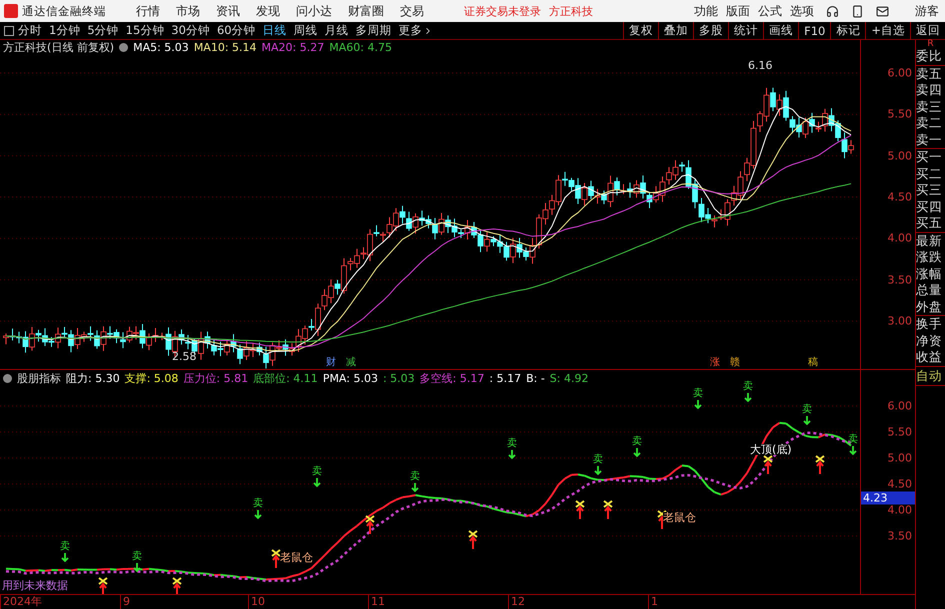 Image resolution: width=945 pixels, height=609 pixels. What do you see at coordinates (930, 190) in the screenshot?
I see `quote-label: 买三` at bounding box center [930, 190].